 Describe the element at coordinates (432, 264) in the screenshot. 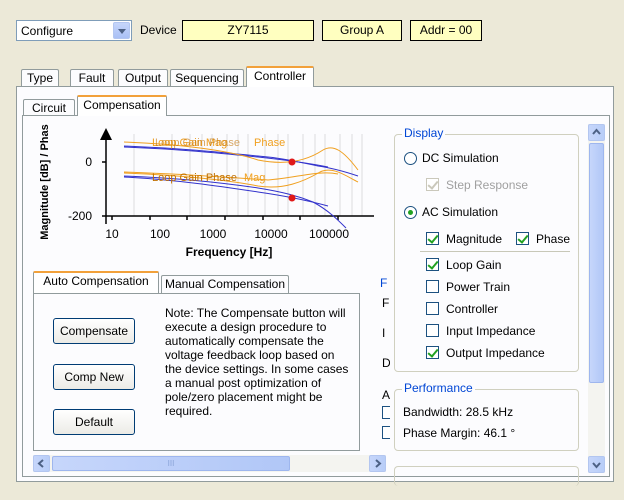

I see `loop-gain-checkbox` at that location.